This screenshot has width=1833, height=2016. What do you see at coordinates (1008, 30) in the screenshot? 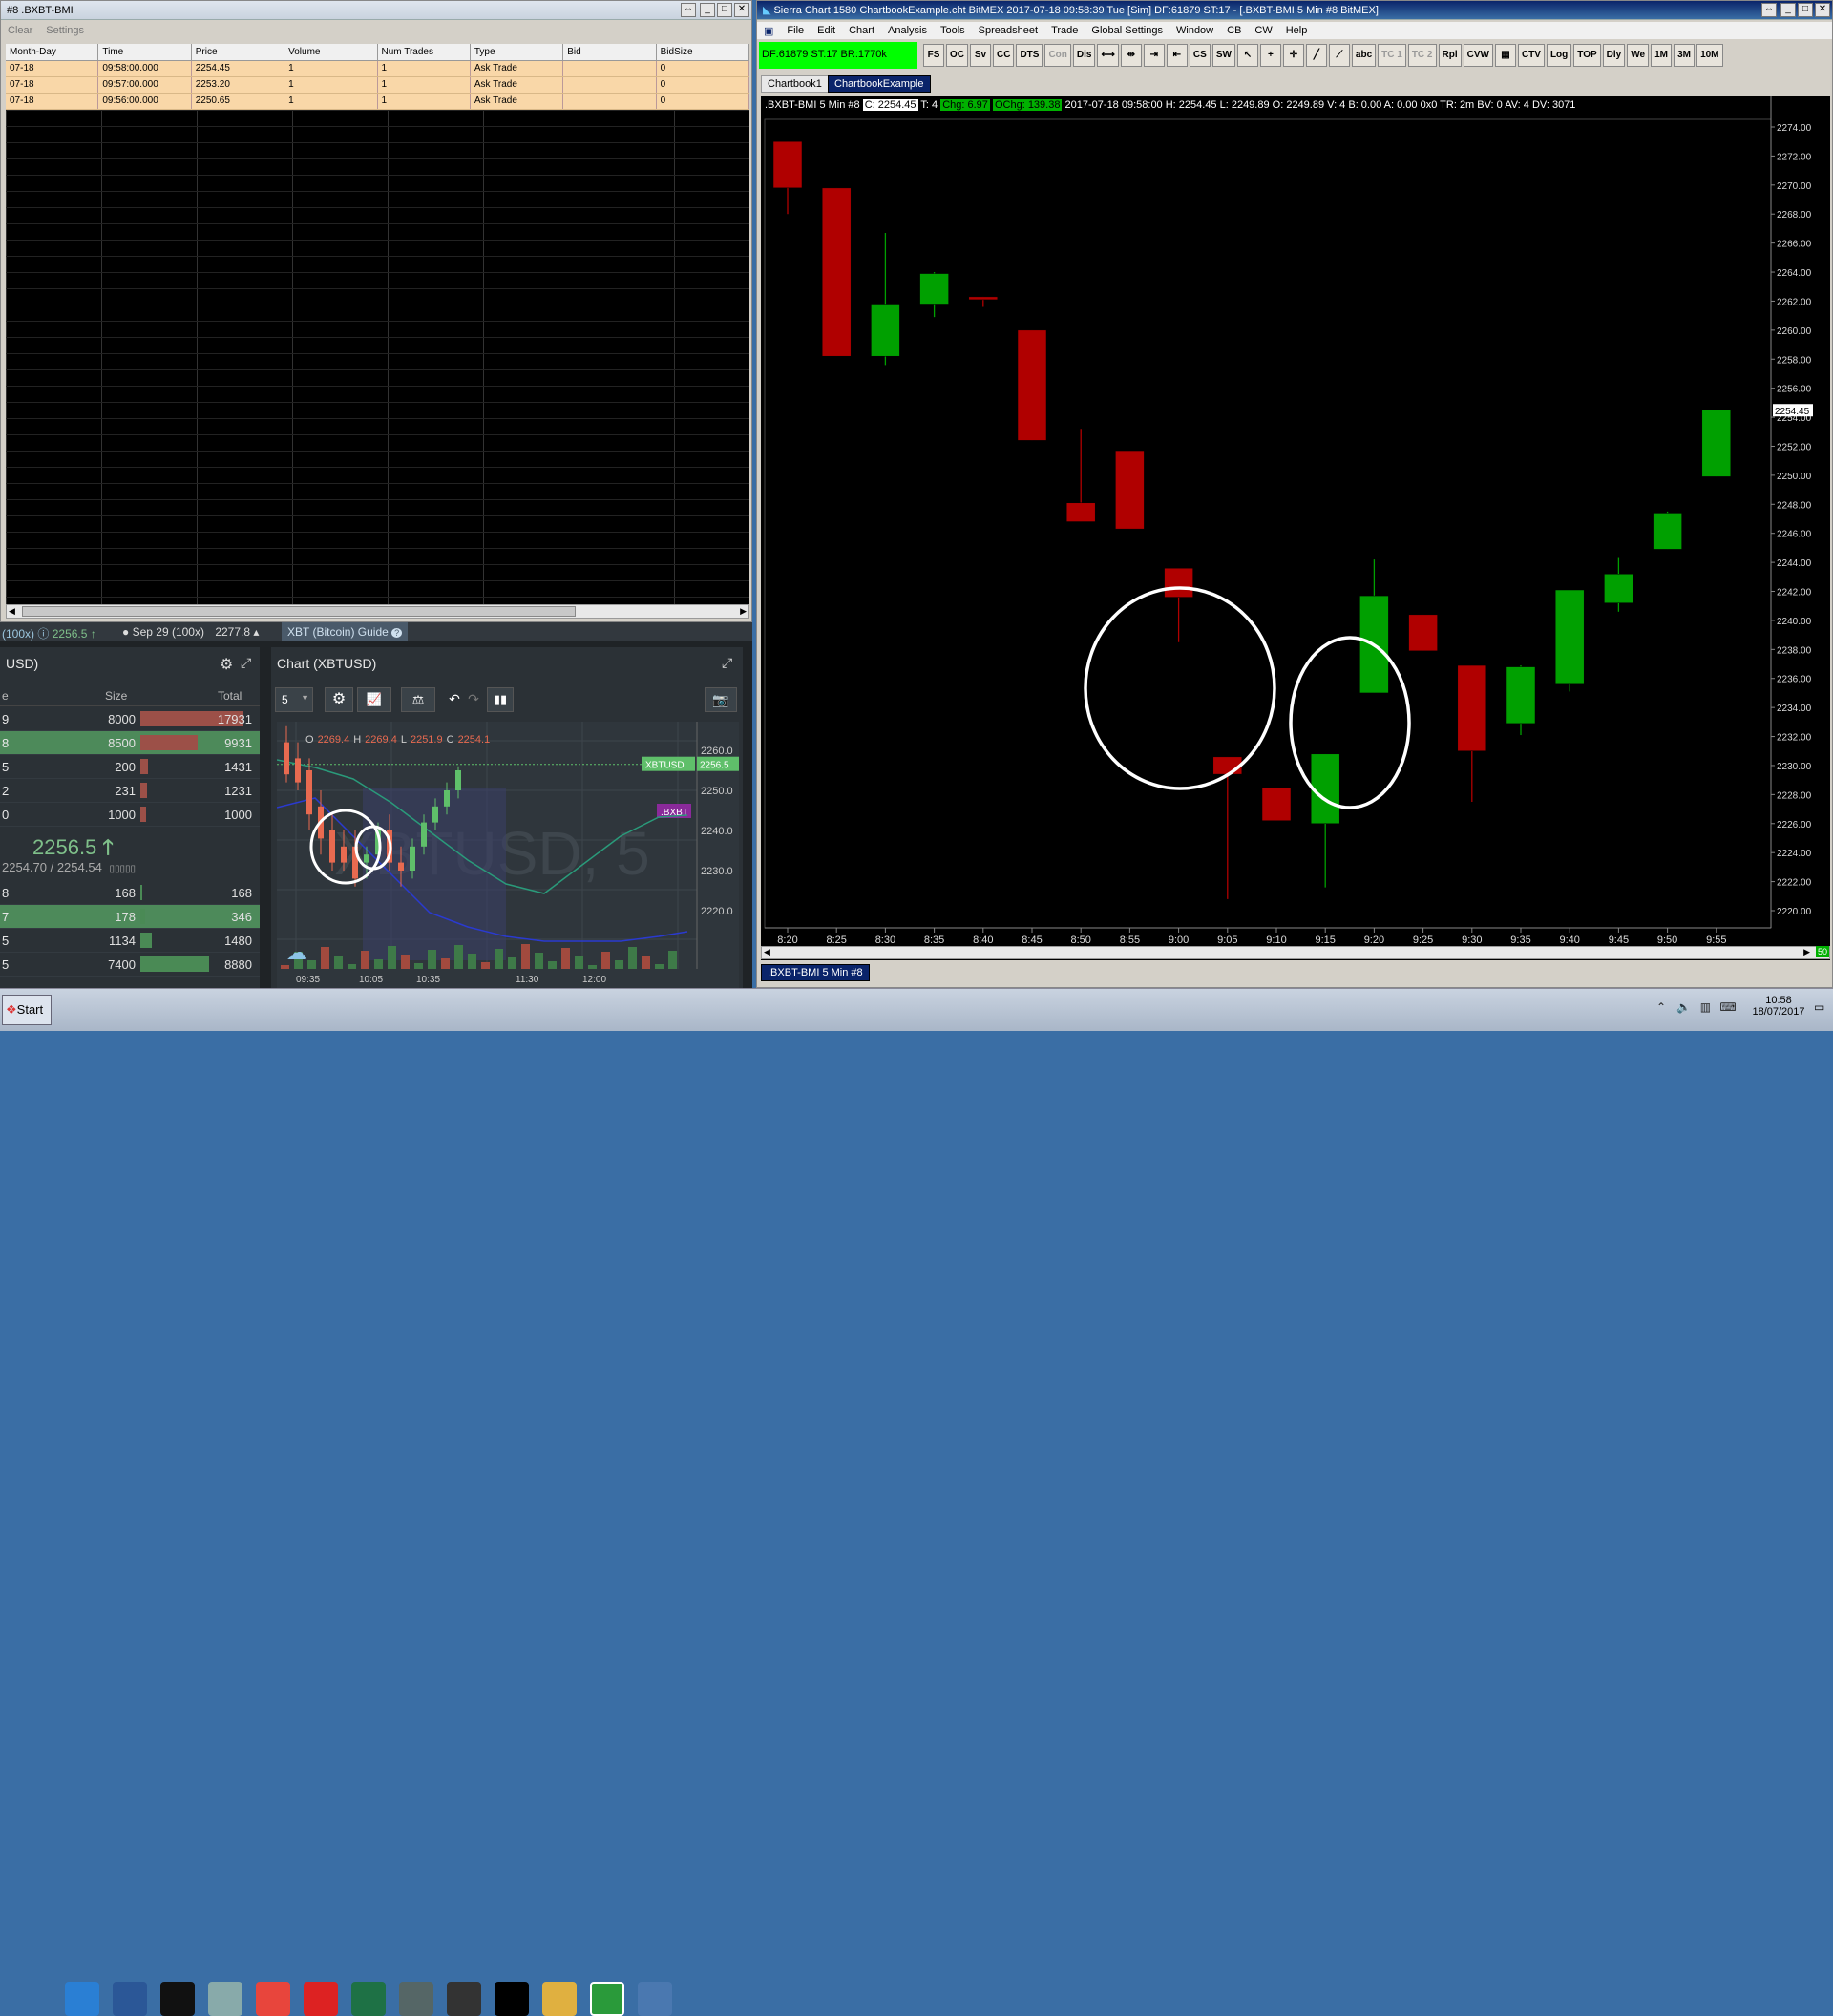
I see `menu-spreadsheet: Spreadsheet` at bounding box center [1008, 30].